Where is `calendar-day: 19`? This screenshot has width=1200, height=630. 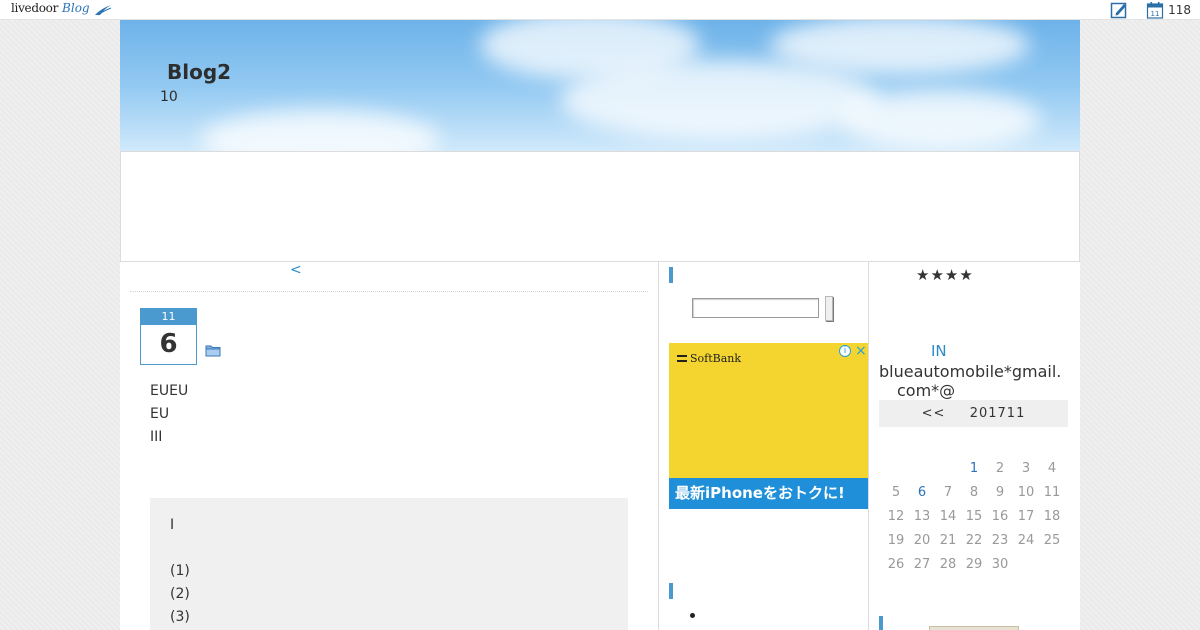 calendar-day: 19 is located at coordinates (896, 540).